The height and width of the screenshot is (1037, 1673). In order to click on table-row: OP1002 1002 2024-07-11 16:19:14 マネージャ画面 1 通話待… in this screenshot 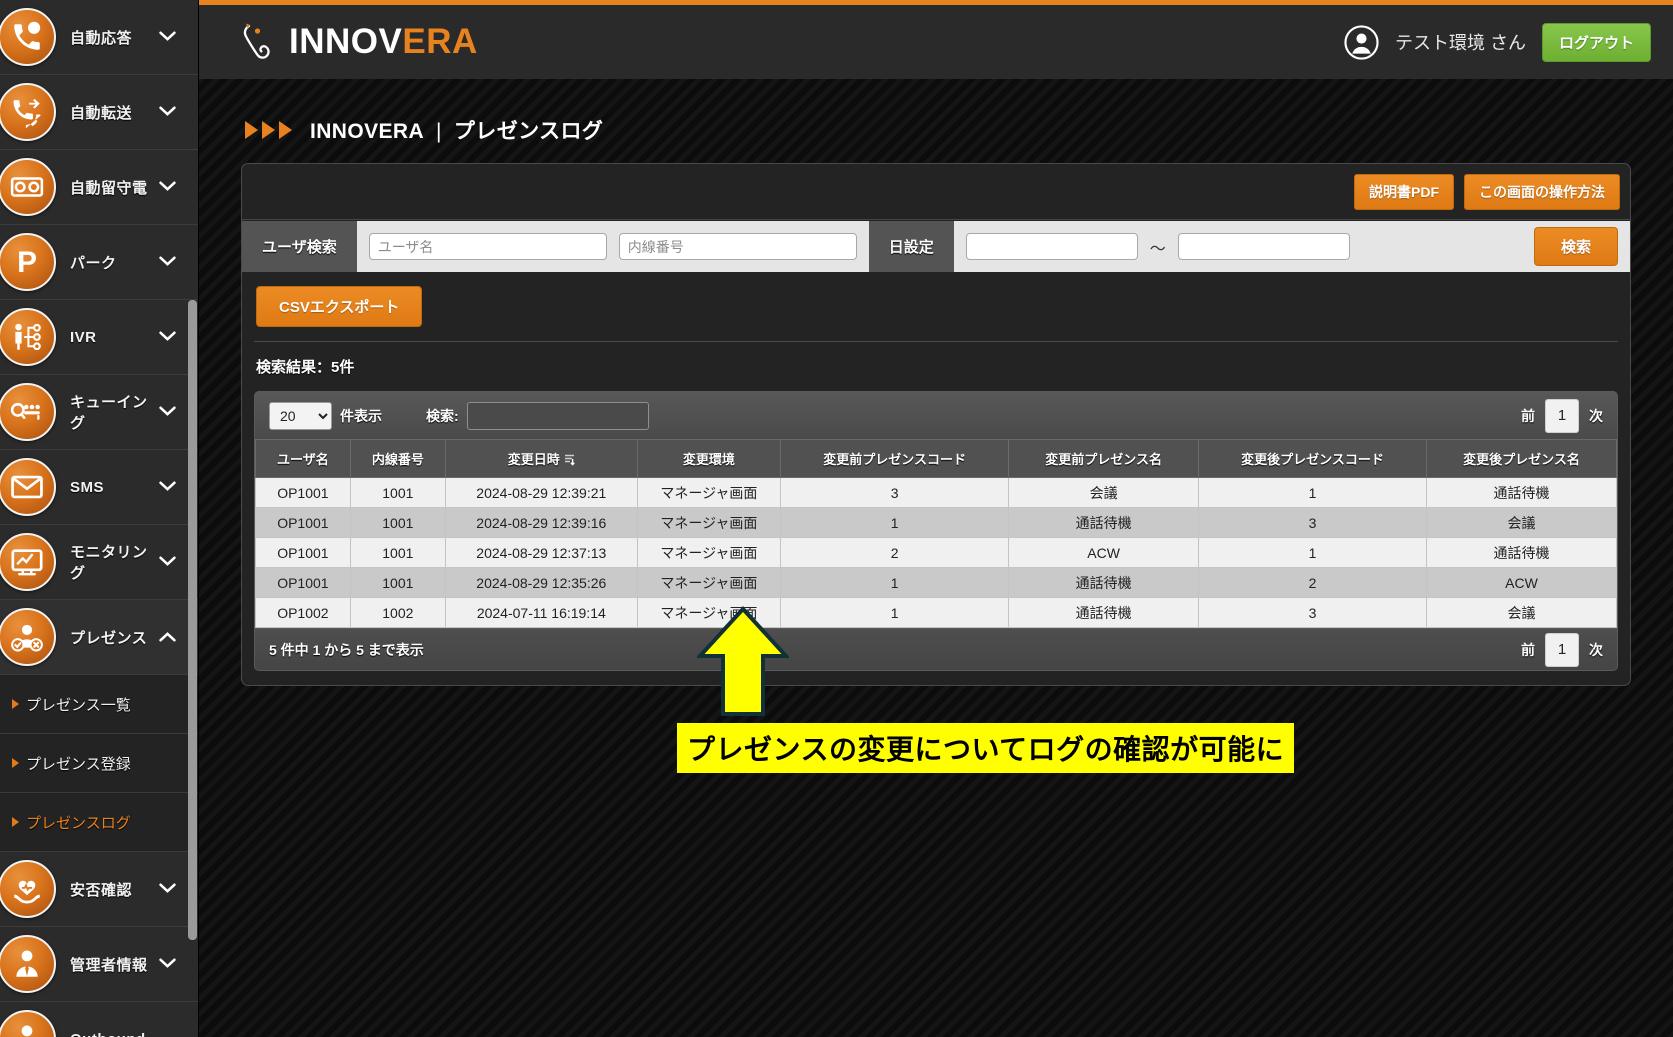, I will do `click(936, 612)`.